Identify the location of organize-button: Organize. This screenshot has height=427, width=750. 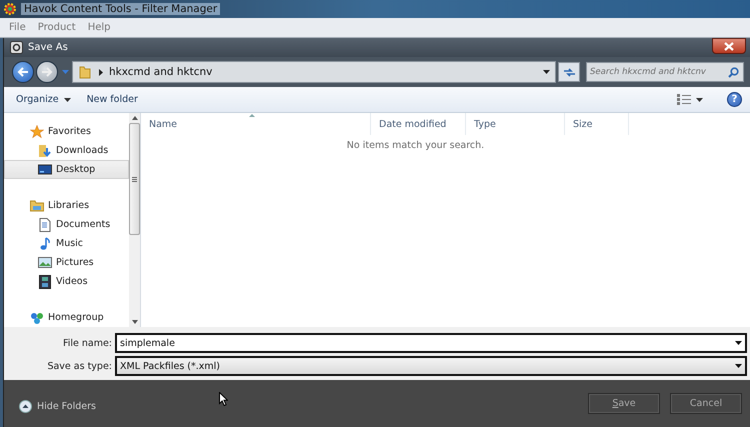
(43, 99).